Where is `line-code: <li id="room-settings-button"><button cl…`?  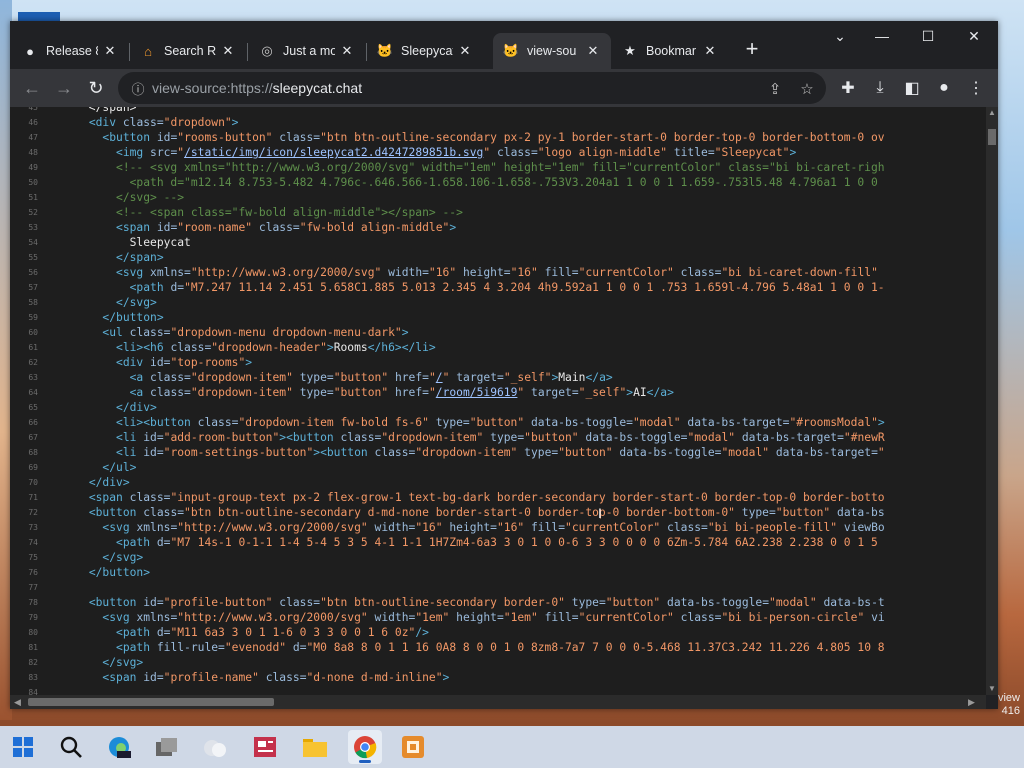
line-code: <li id="room-settings-button"><button cl… is located at coordinates (500, 452).